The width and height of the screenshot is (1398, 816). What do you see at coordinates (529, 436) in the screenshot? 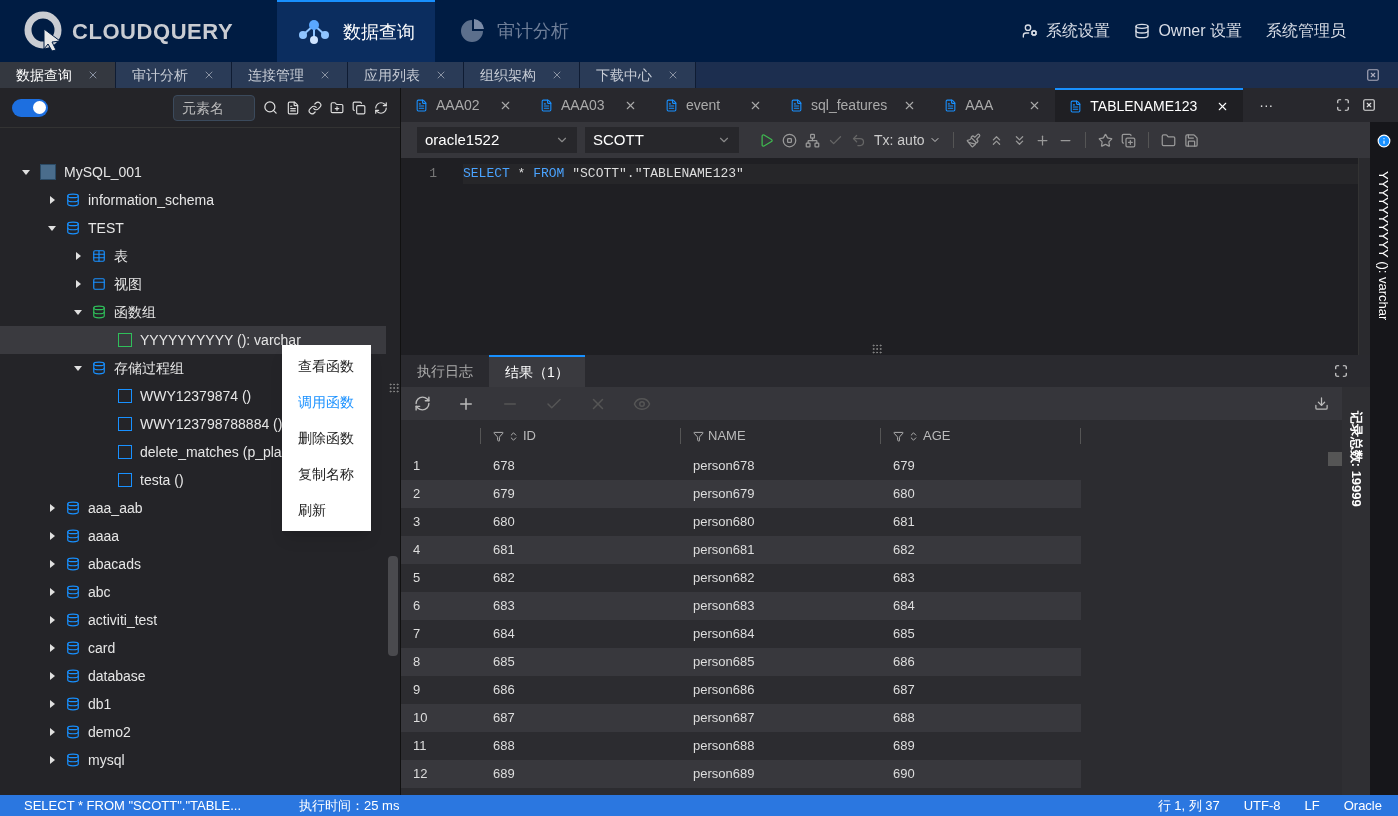
I see `column-header: ID` at bounding box center [529, 436].